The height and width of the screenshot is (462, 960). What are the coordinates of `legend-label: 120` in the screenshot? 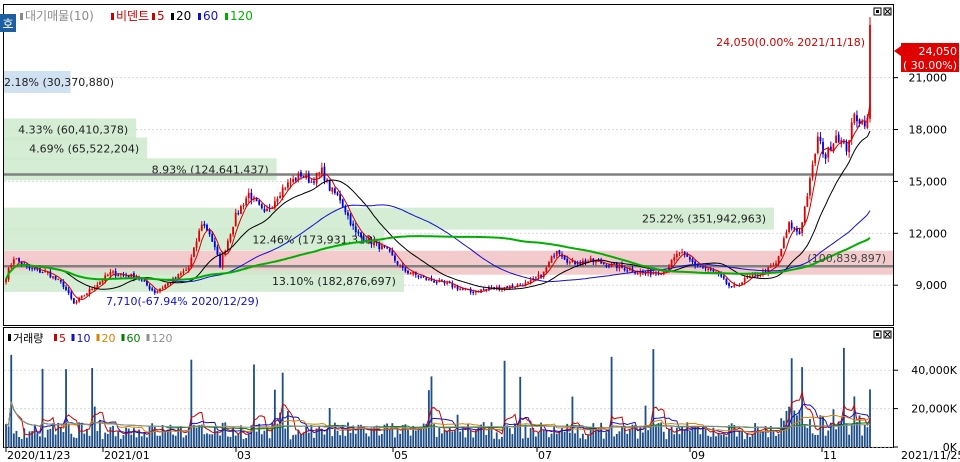 It's located at (241, 16).